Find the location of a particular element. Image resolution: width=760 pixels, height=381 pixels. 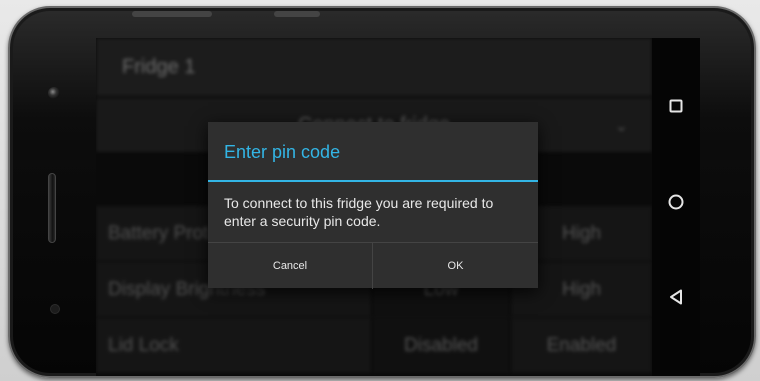

recents-icon is located at coordinates (676, 106).